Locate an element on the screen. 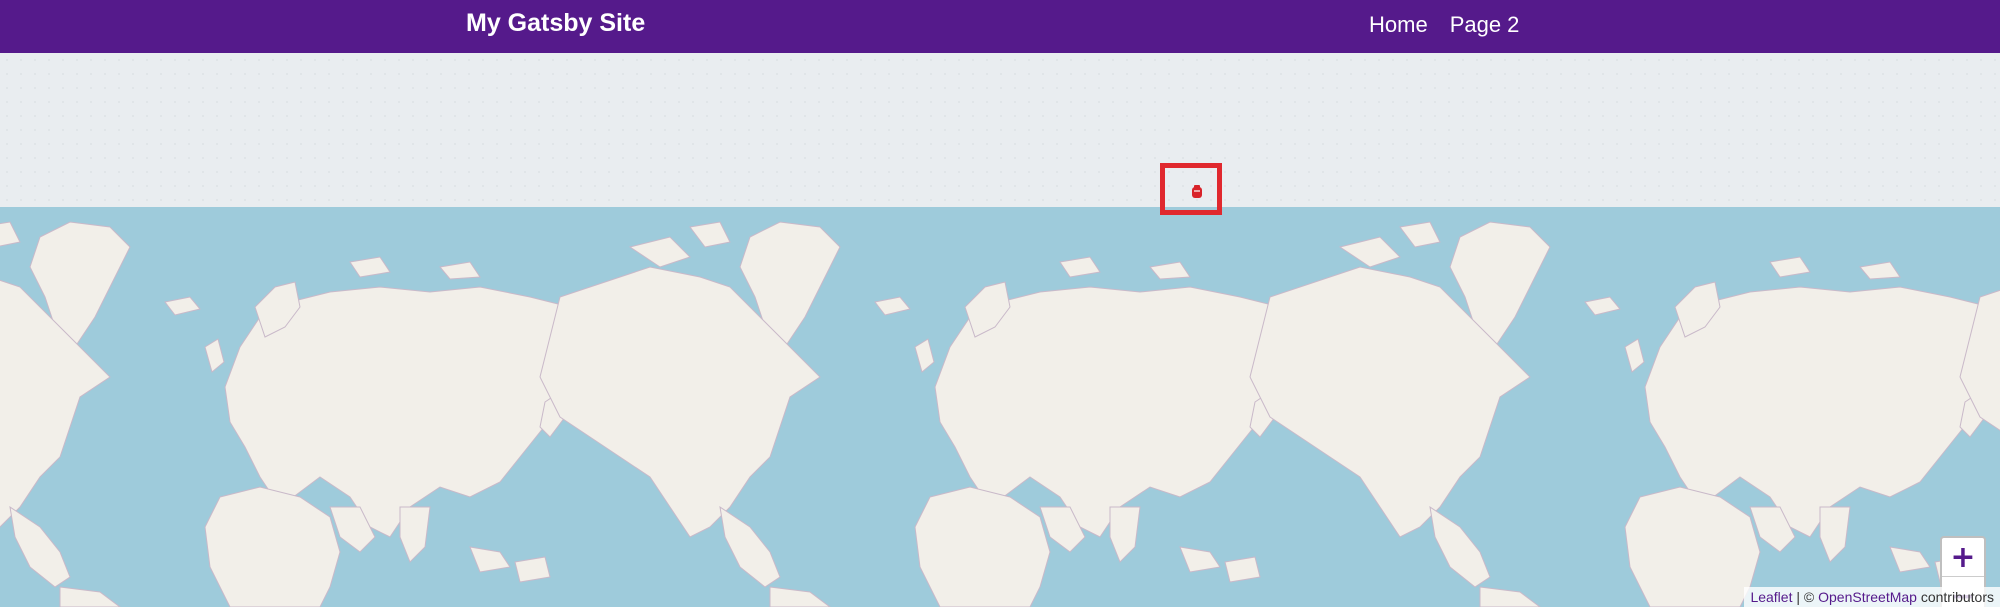 The height and width of the screenshot is (607, 2000). zoom-in-button: + is located at coordinates (1963, 557).